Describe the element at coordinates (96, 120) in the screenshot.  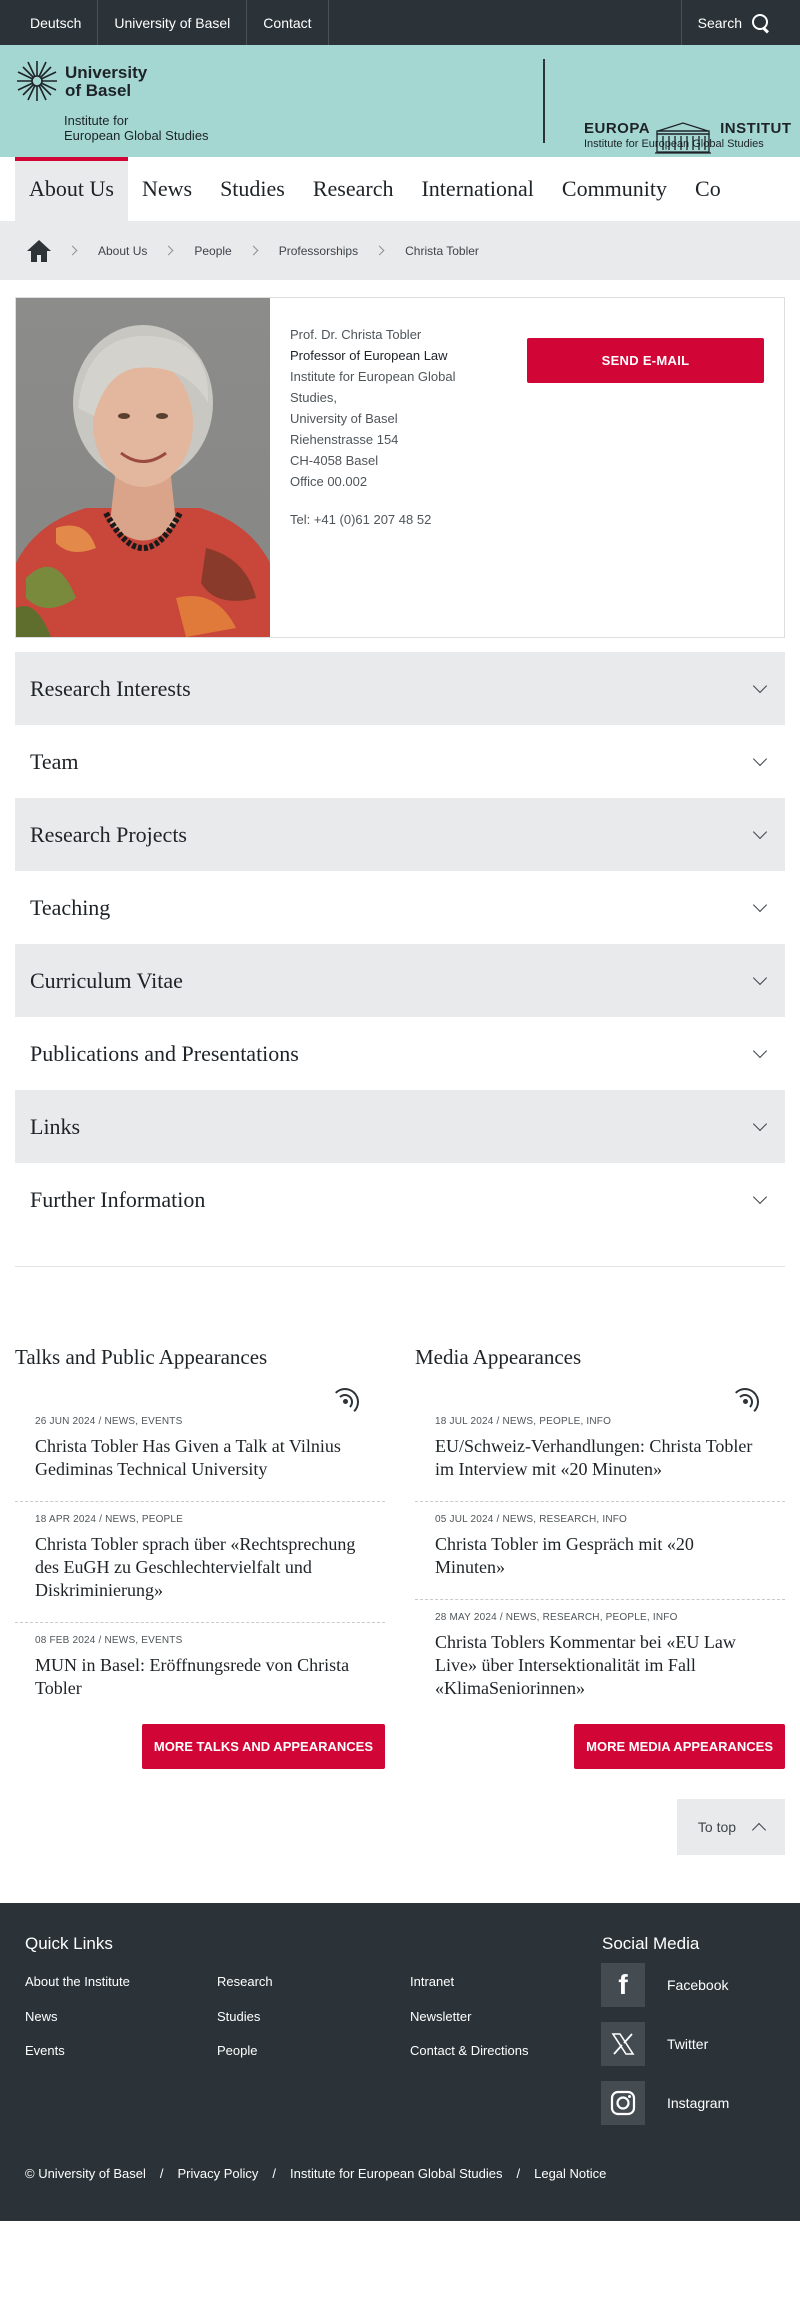
I see `institute-name-line1: Institute for` at that location.